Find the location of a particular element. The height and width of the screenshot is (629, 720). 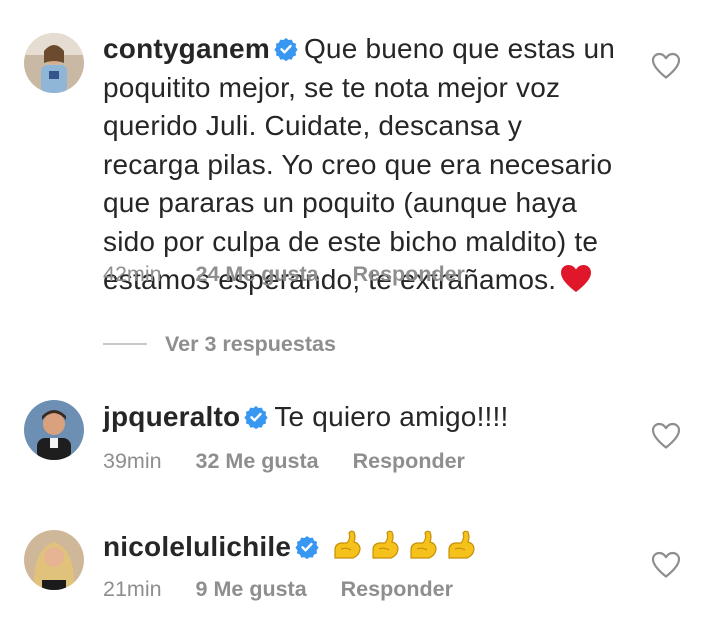

comment-text: Te quiero amigo!!!! is located at coordinates (391, 416).